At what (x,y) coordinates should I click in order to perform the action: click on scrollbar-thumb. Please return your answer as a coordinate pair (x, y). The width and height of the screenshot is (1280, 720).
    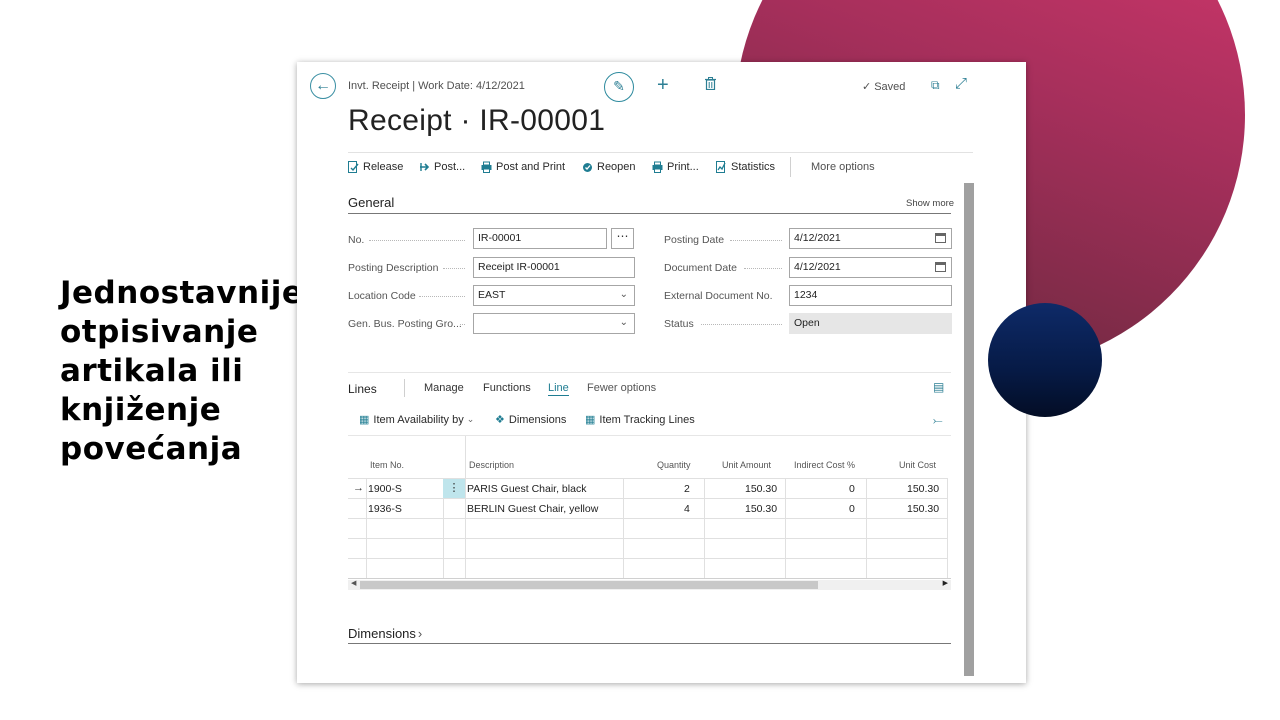
    Looking at the image, I should click on (589, 585).